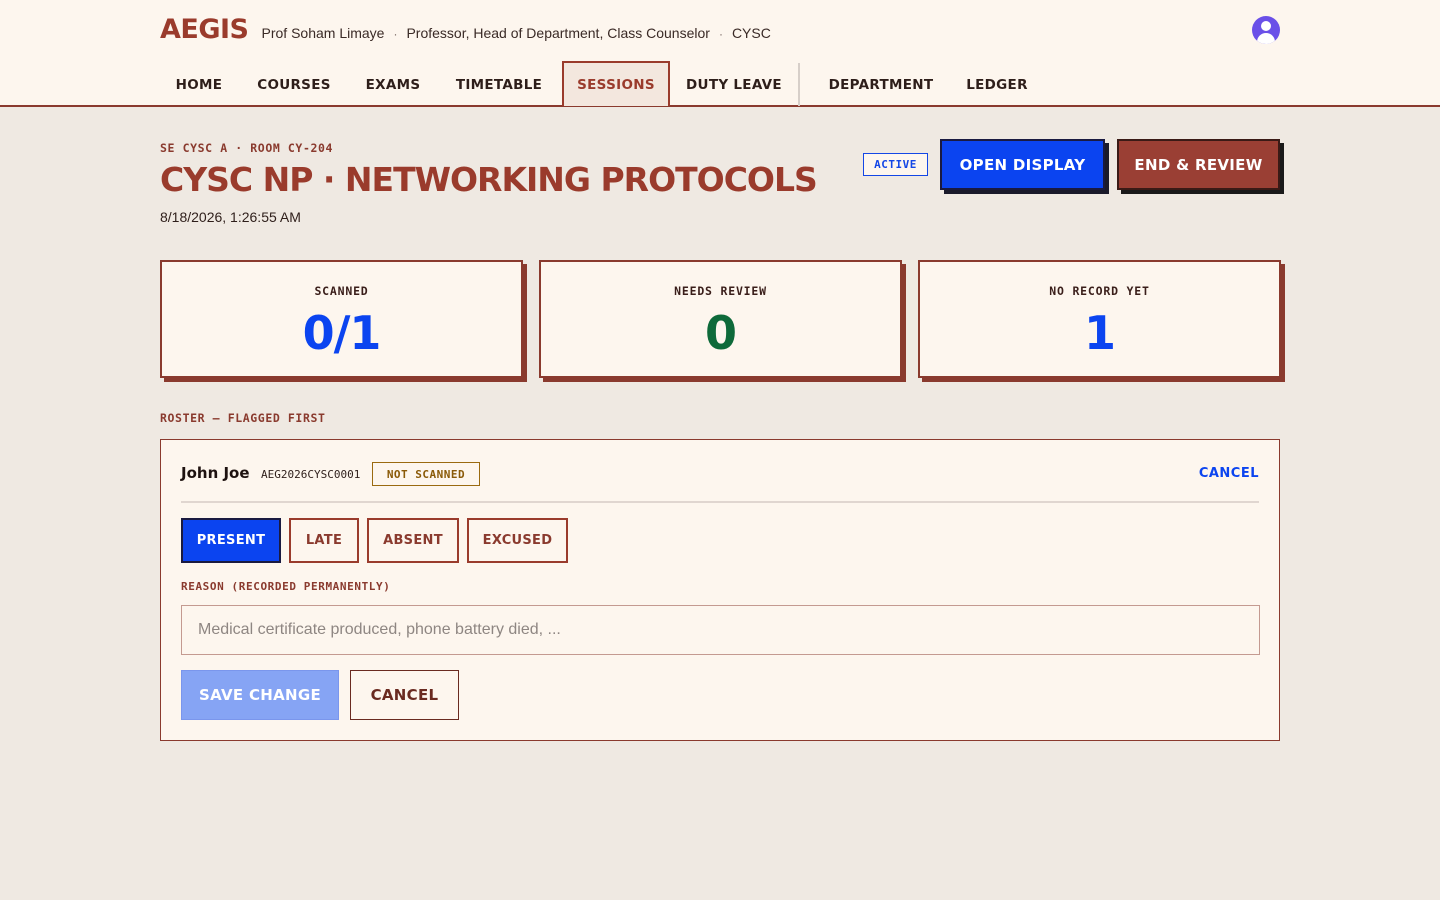  I want to click on status-absent-button: ABSENT, so click(413, 540).